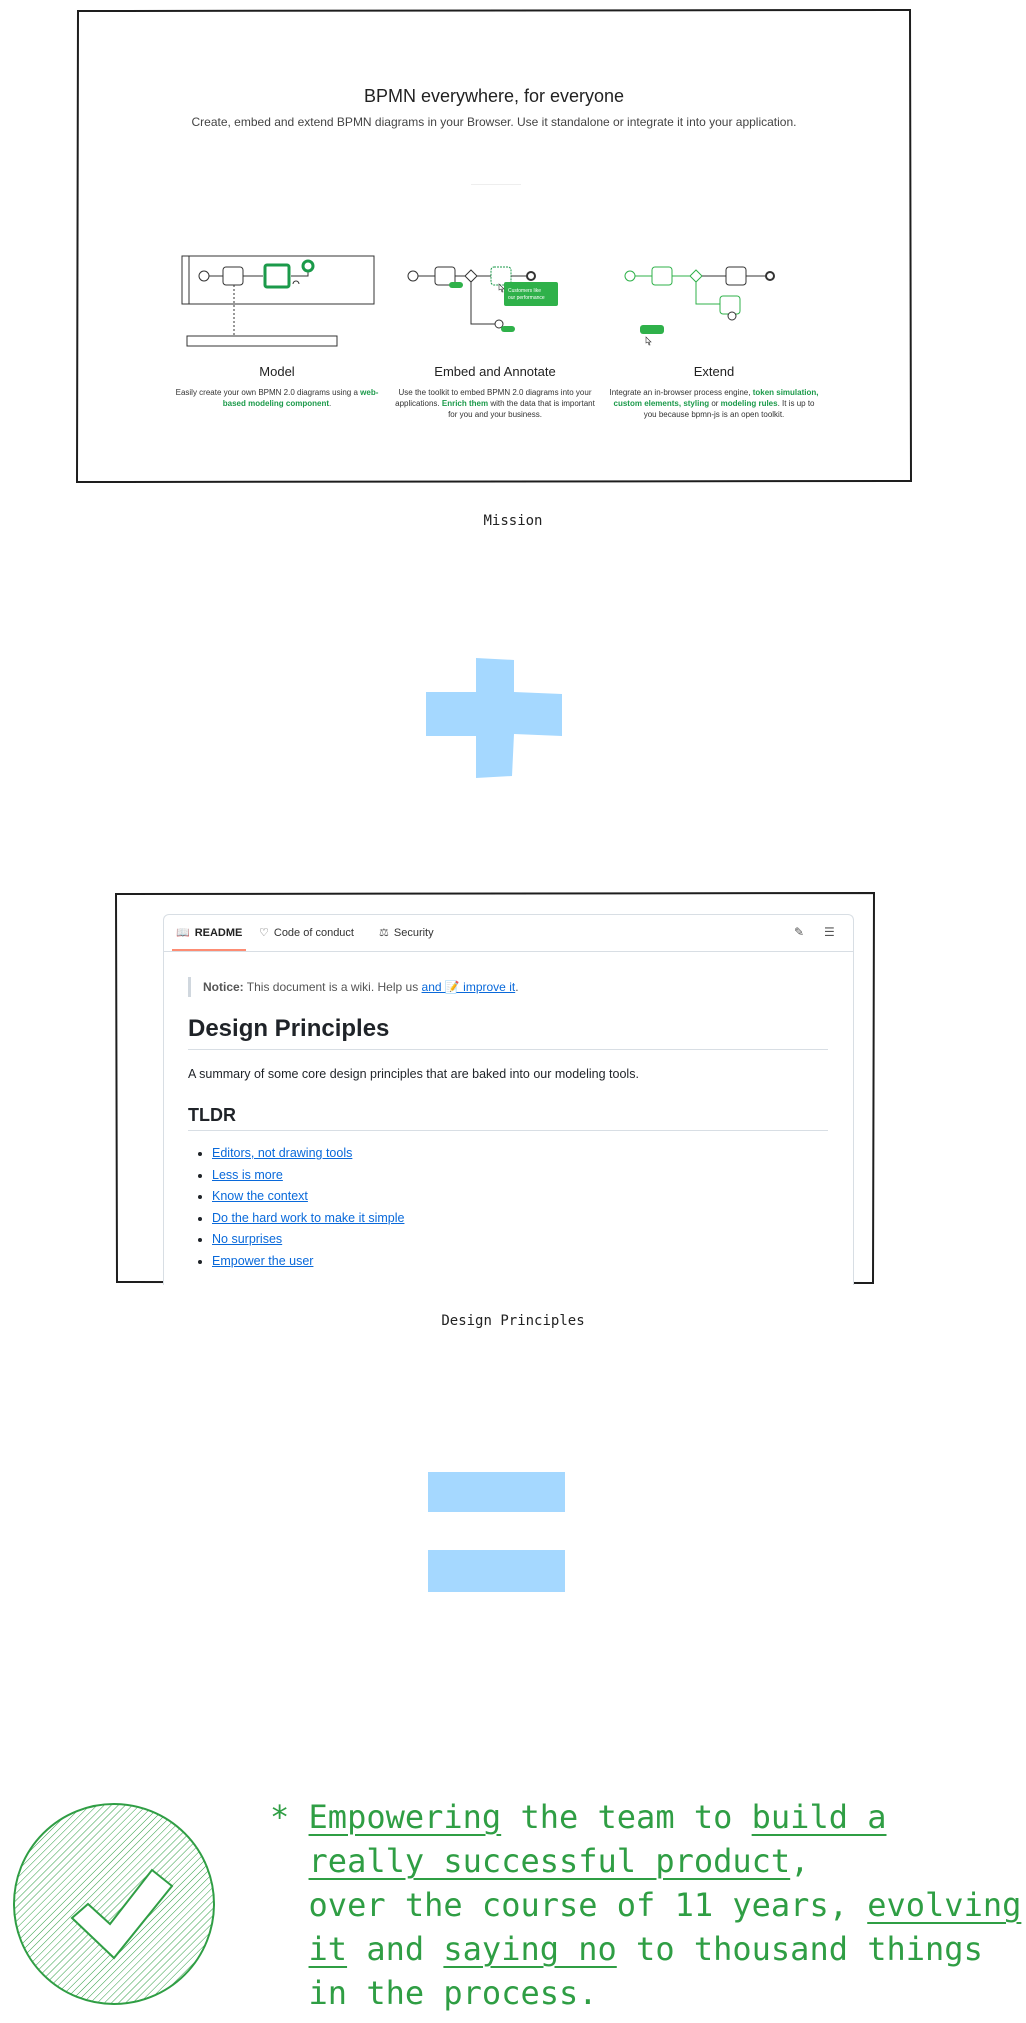  What do you see at coordinates (699, 306) in the screenshot?
I see `extend-diagram` at bounding box center [699, 306].